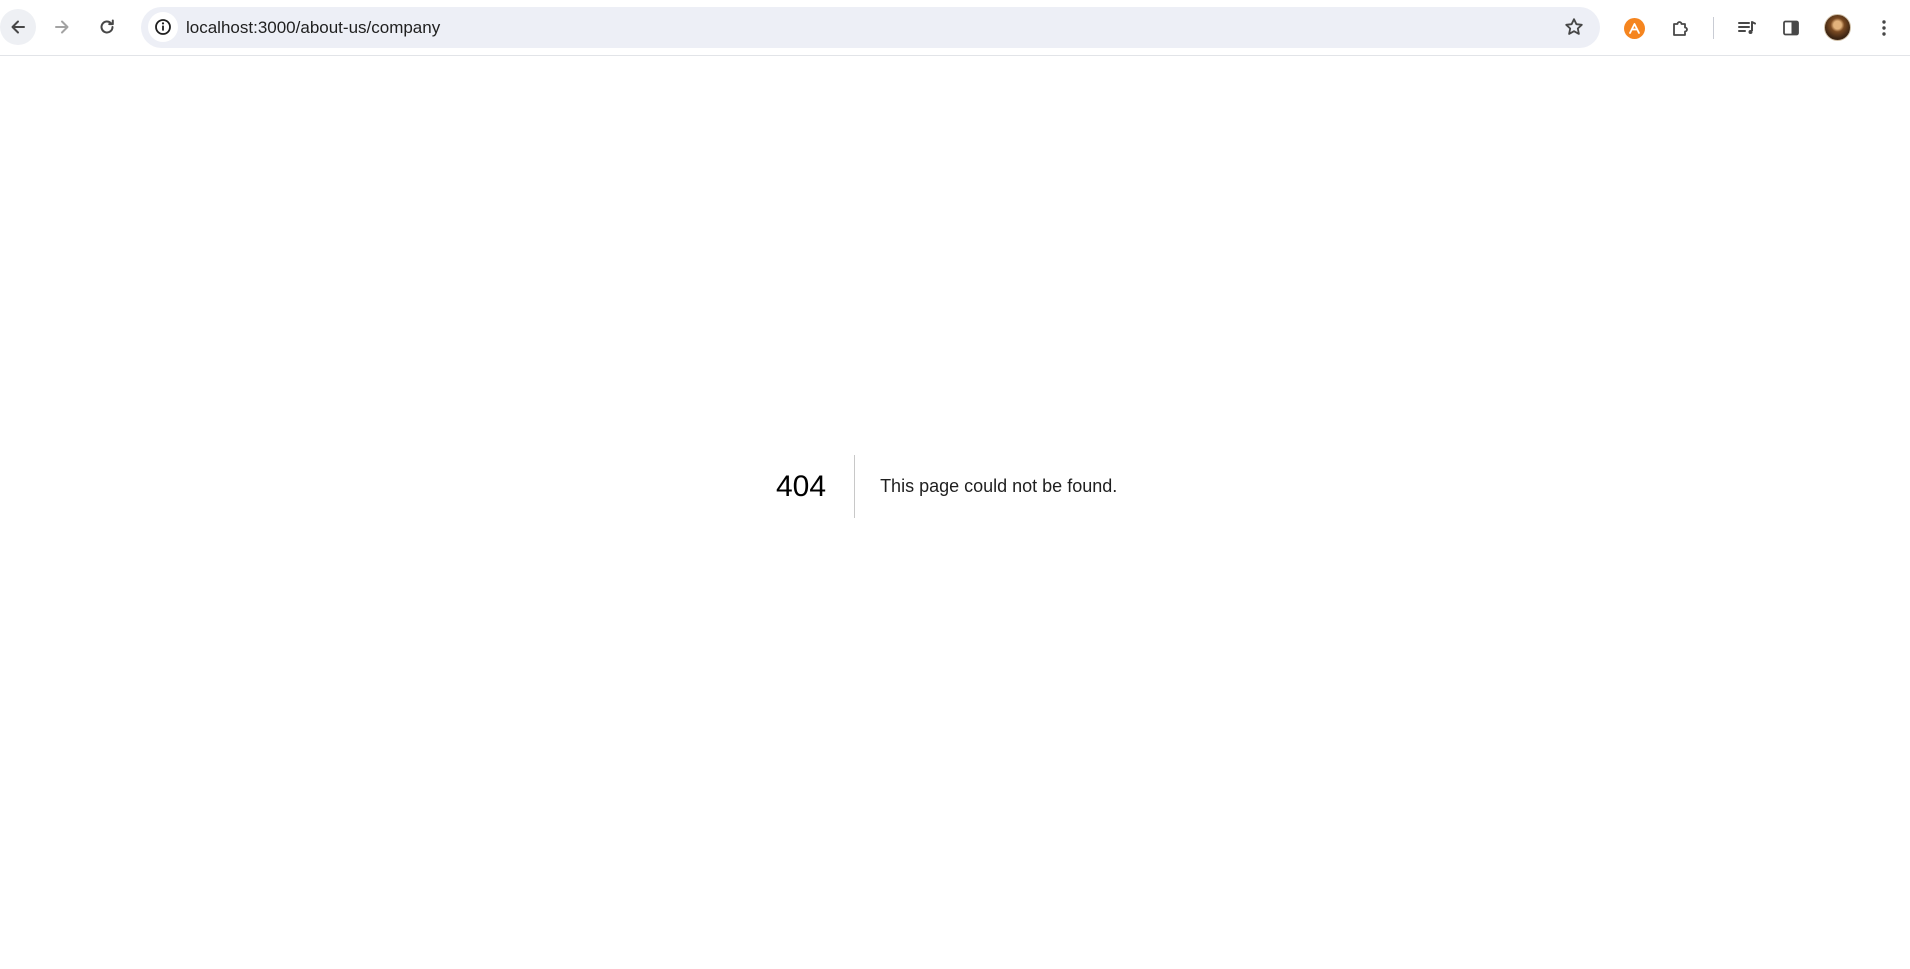 The height and width of the screenshot is (969, 1910). I want to click on arrow-left-icon, so click(18, 27).